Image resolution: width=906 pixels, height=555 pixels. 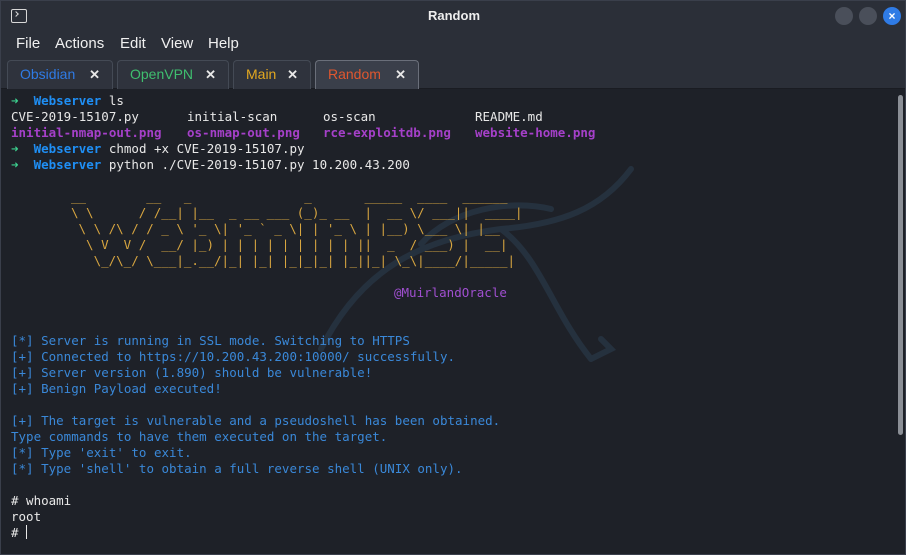 I want to click on tab-openvpn: OpenVPN ✕, so click(x=173, y=74).